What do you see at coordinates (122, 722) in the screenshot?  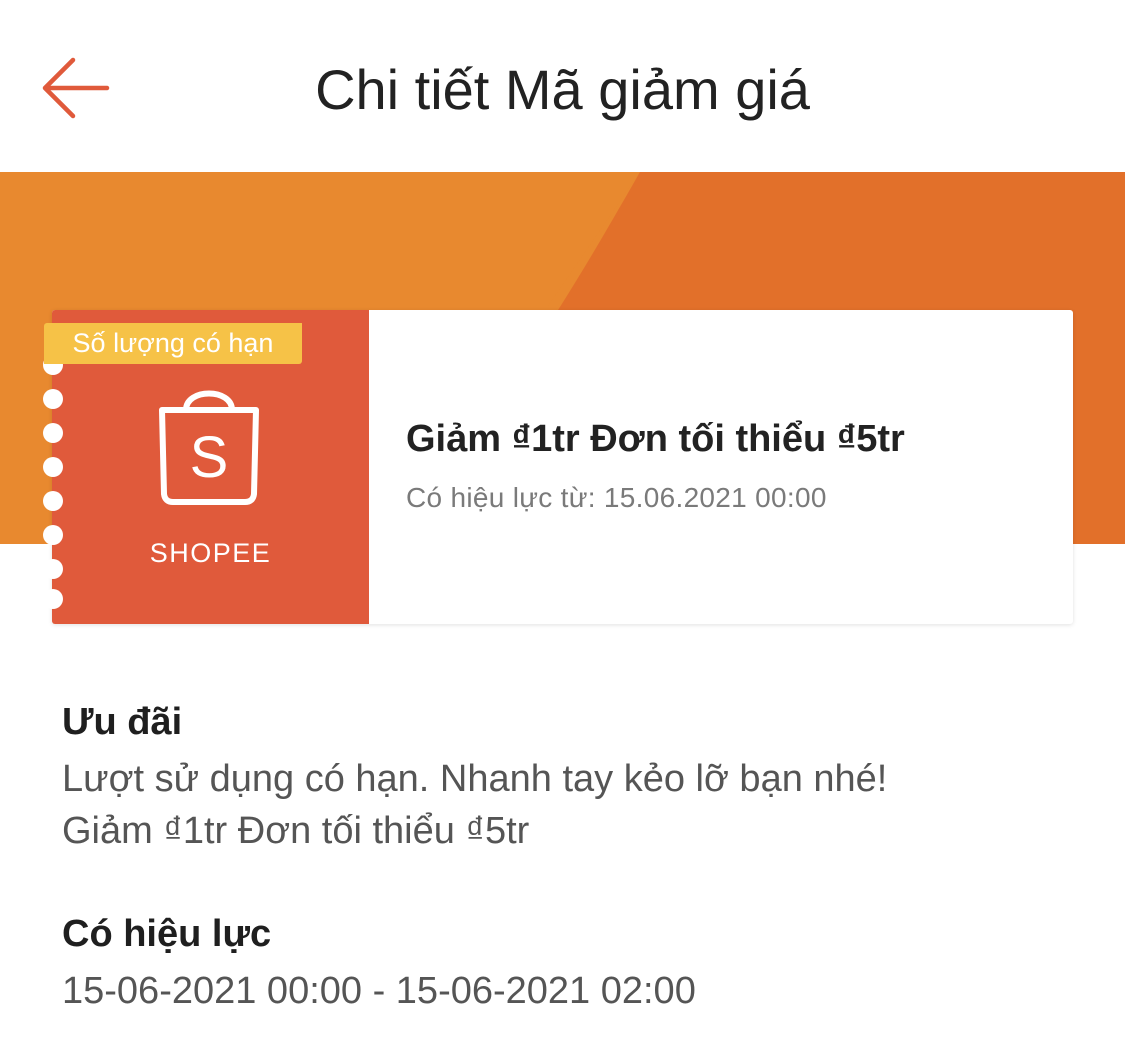 I see `offer-heading: Ưu đãi` at bounding box center [122, 722].